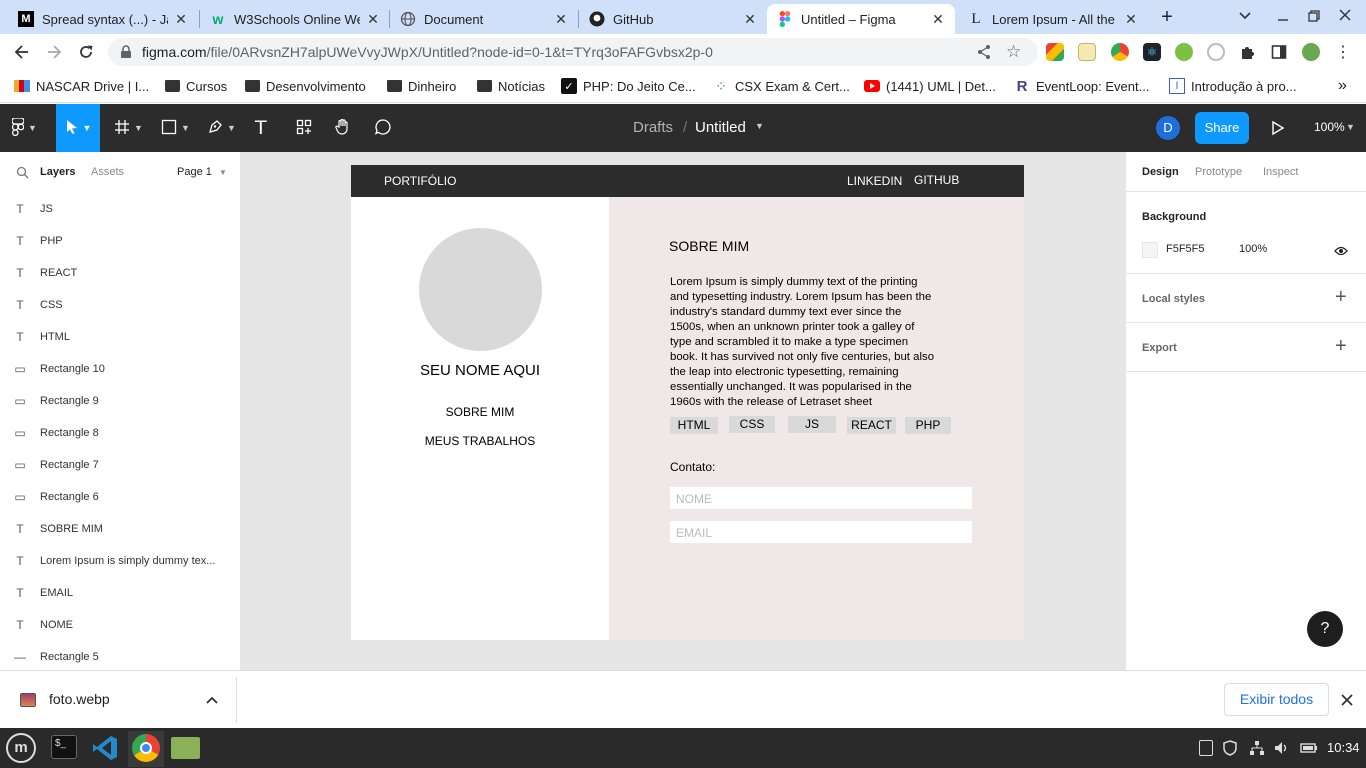 This screenshot has width=1366, height=768. I want to click on move-tool: ▼, so click(78, 128).